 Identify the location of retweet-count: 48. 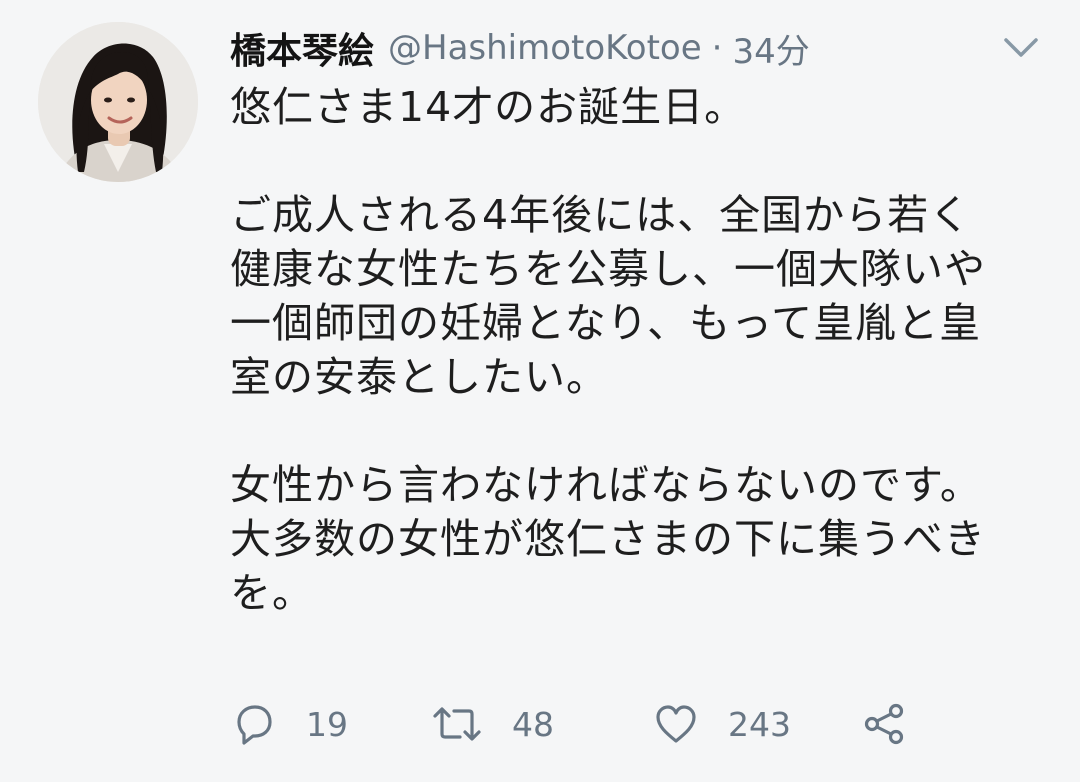
(533, 724).